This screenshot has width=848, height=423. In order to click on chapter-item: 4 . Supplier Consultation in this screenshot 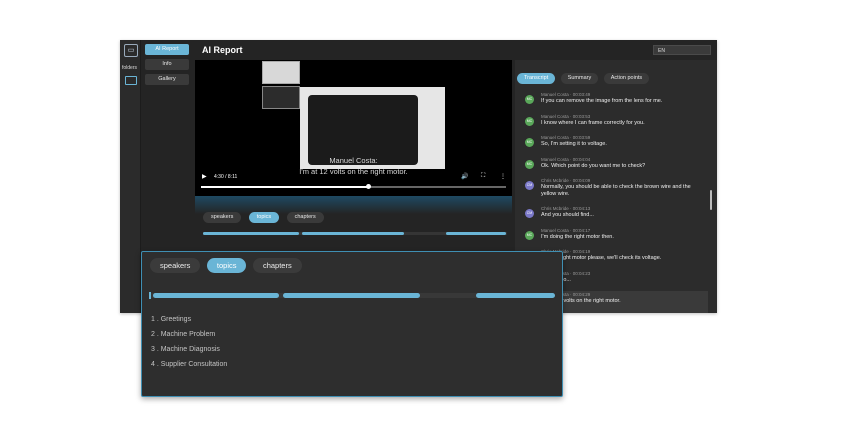, I will do `click(189, 364)`.